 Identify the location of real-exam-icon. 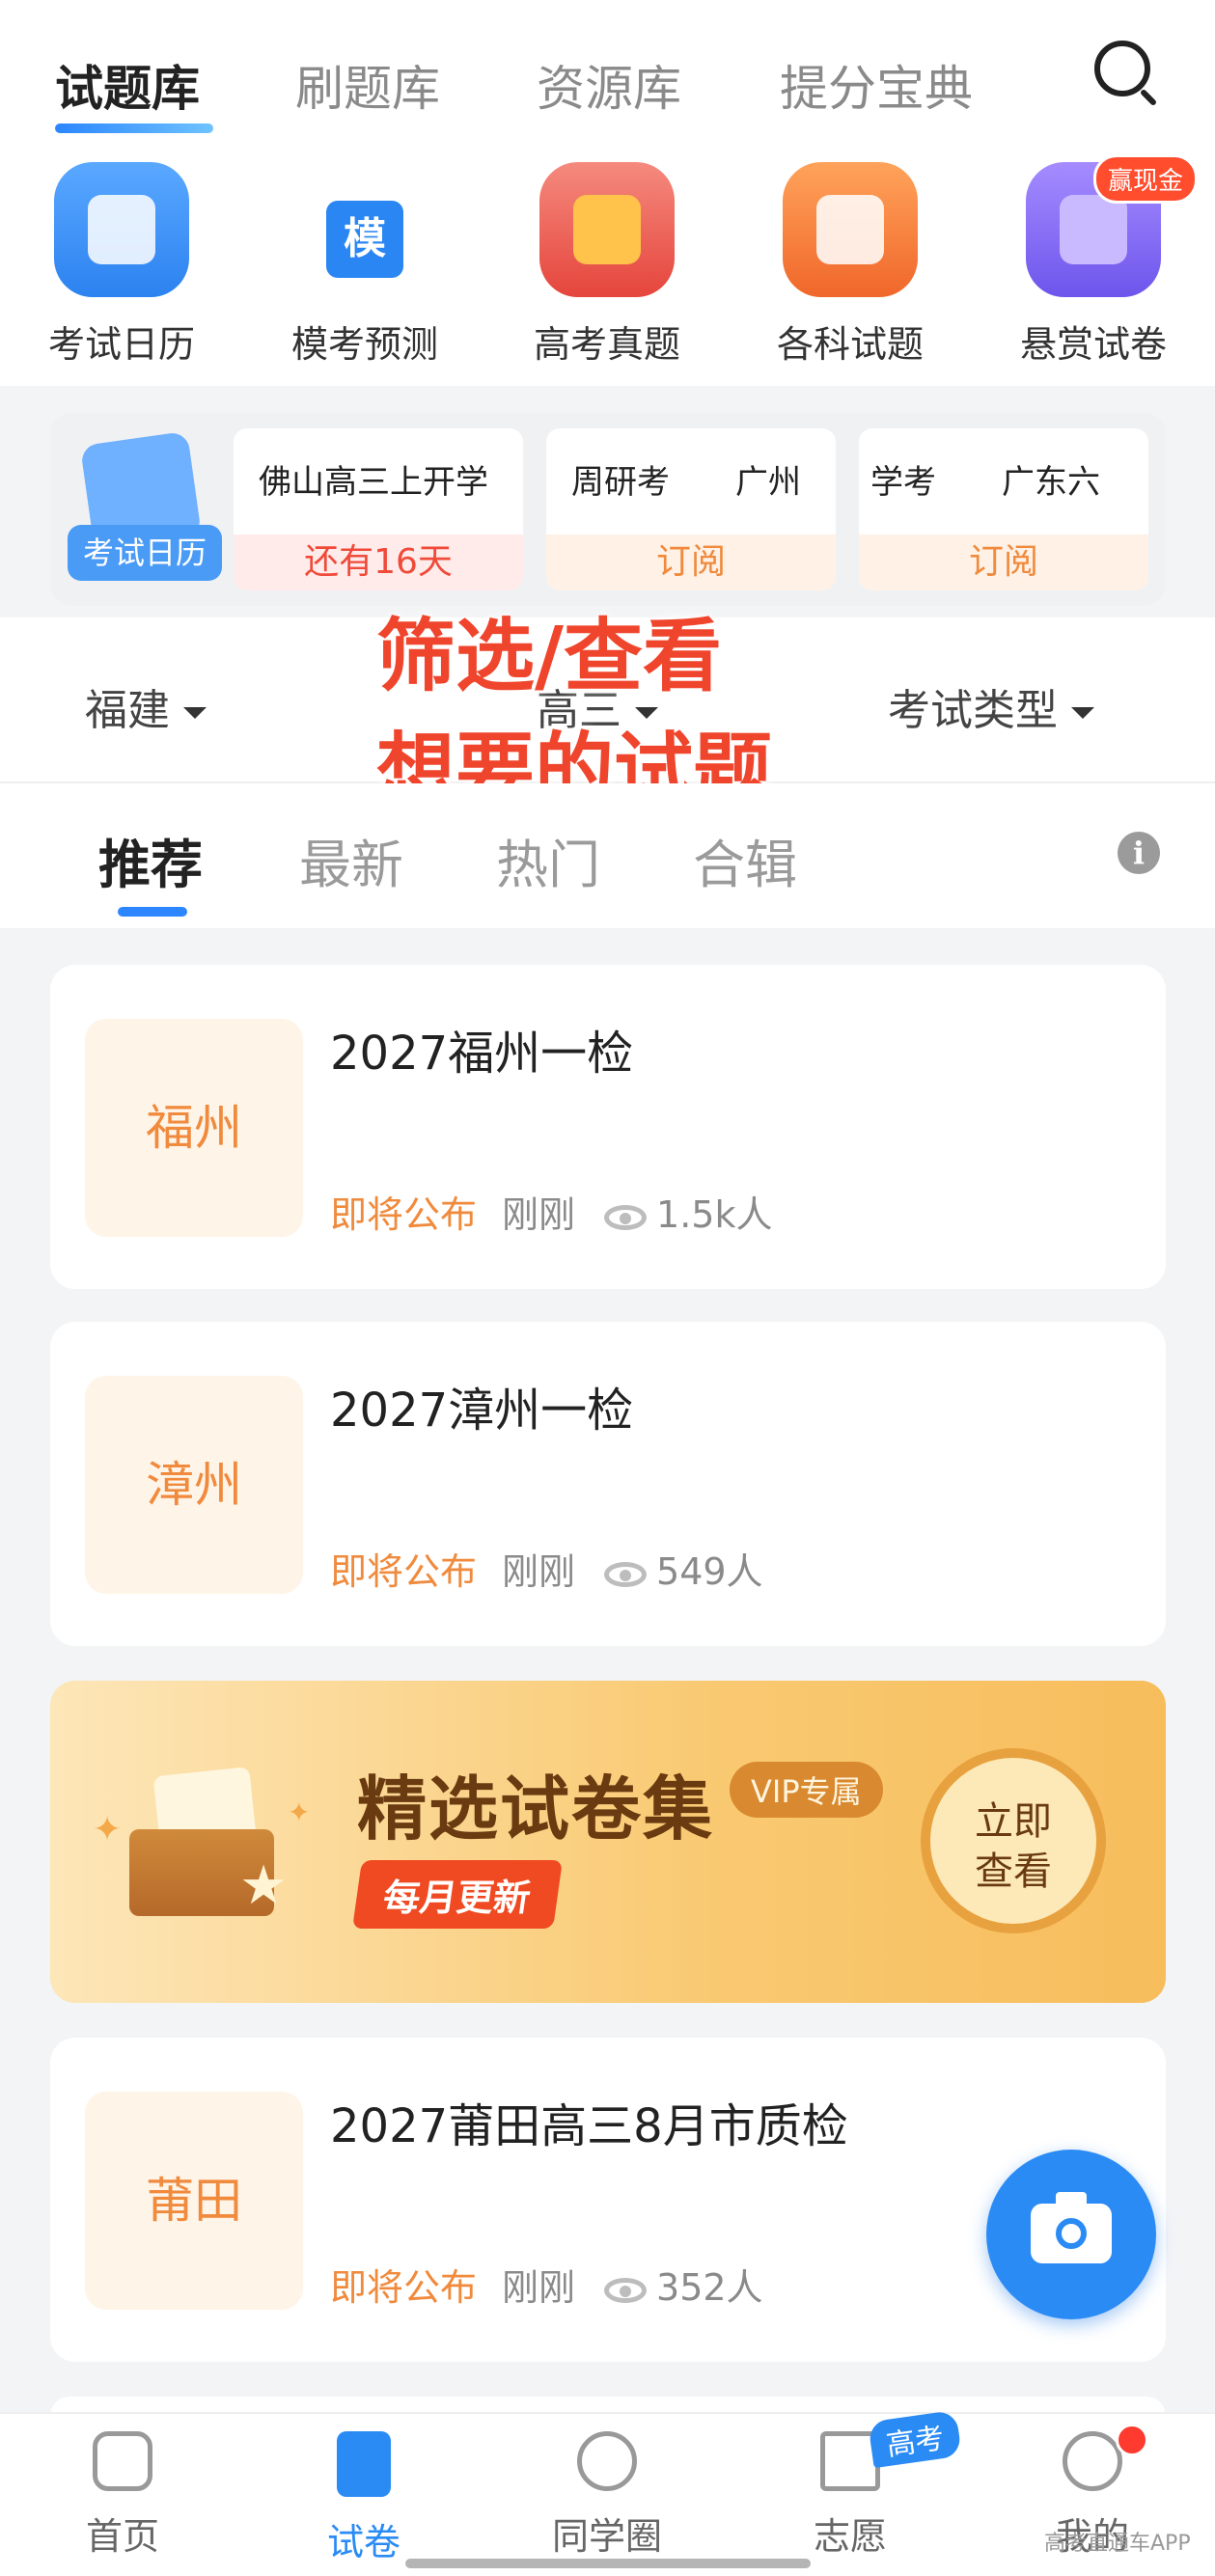
(607, 230).